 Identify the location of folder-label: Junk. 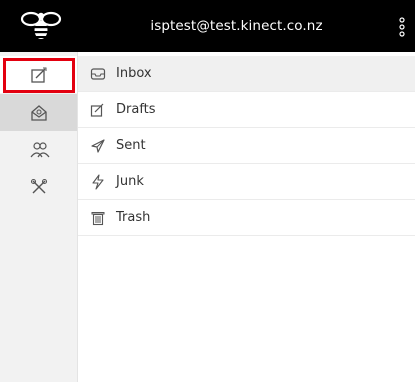
(130, 181).